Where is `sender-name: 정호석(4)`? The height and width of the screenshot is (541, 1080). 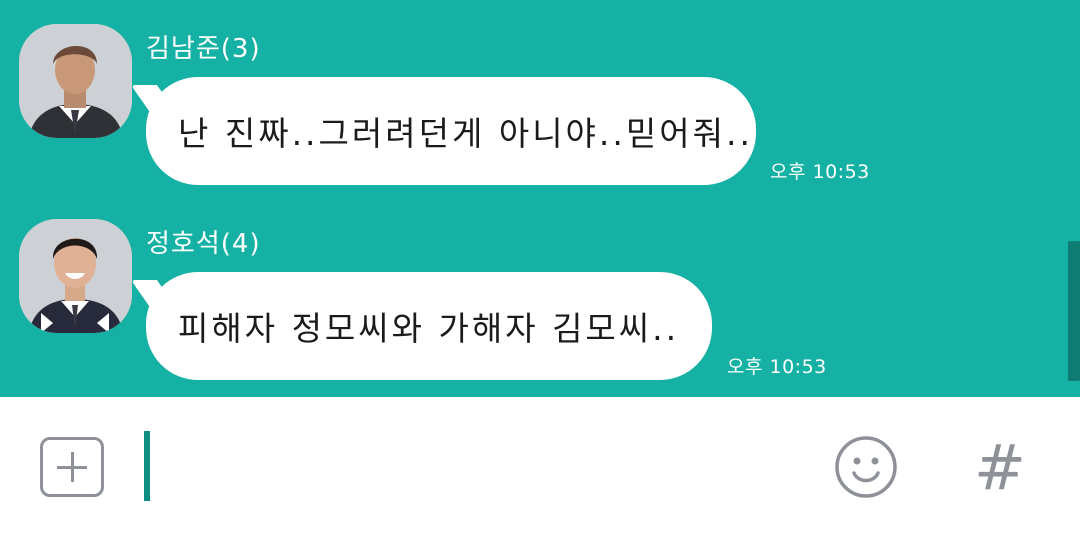
sender-name: 정호석(4) is located at coordinates (203, 244).